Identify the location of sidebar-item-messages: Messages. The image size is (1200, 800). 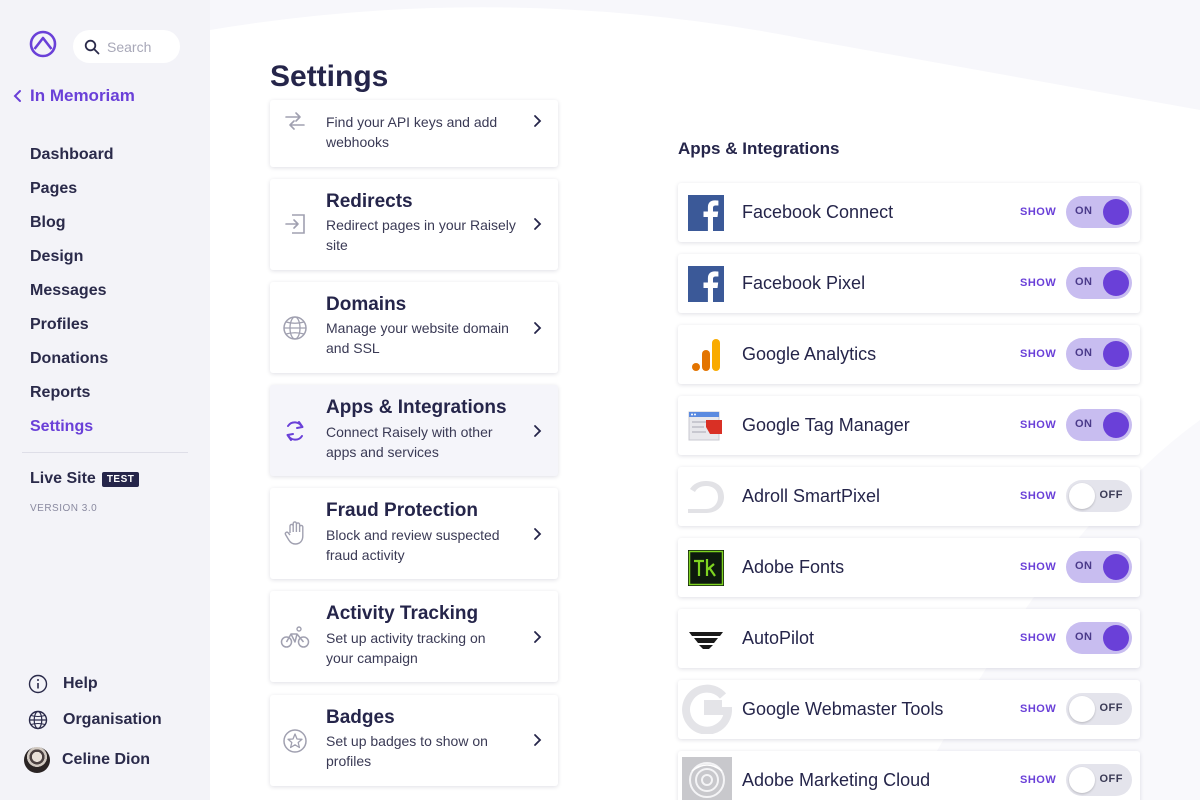
(72, 297).